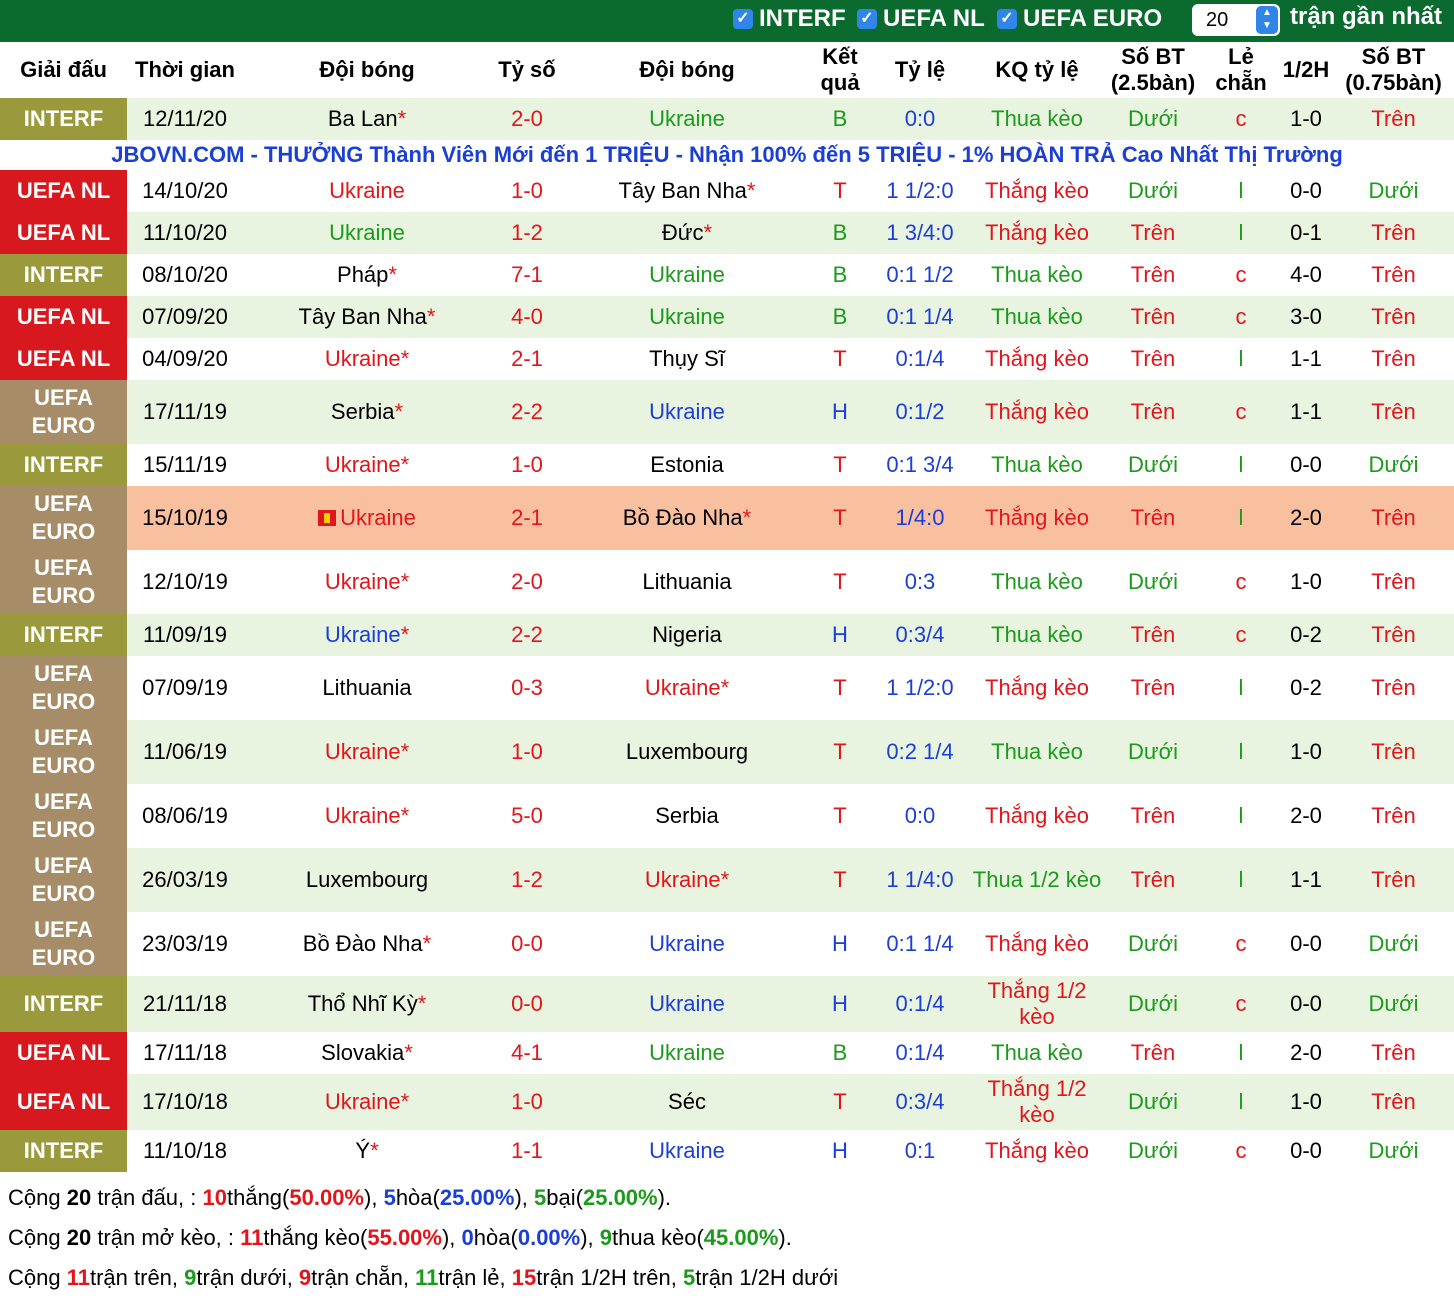 The height and width of the screenshot is (1298, 1454). I want to click on score-cell: 4-1, so click(527, 1053).